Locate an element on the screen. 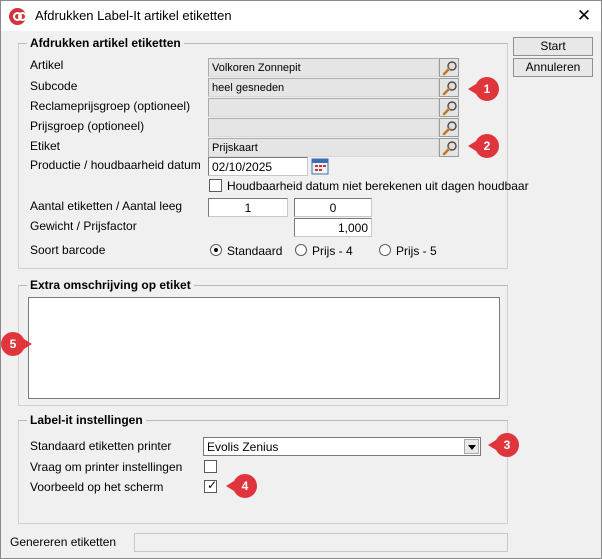 This screenshot has height=559, width=602. status-progress is located at coordinates (321, 542).